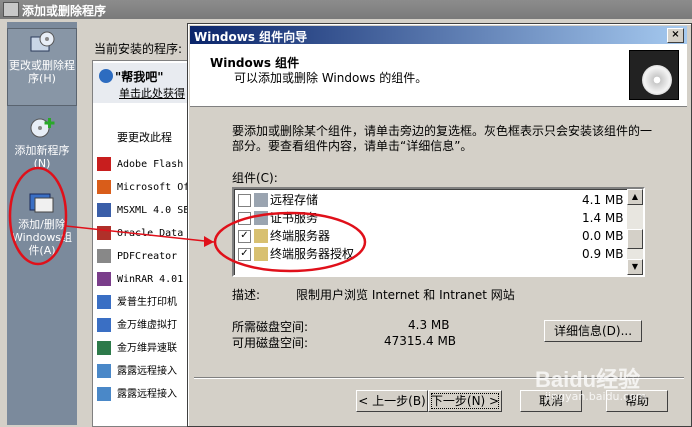 This screenshot has height=427, width=692. I want to click on flash-icon, so click(104, 164).